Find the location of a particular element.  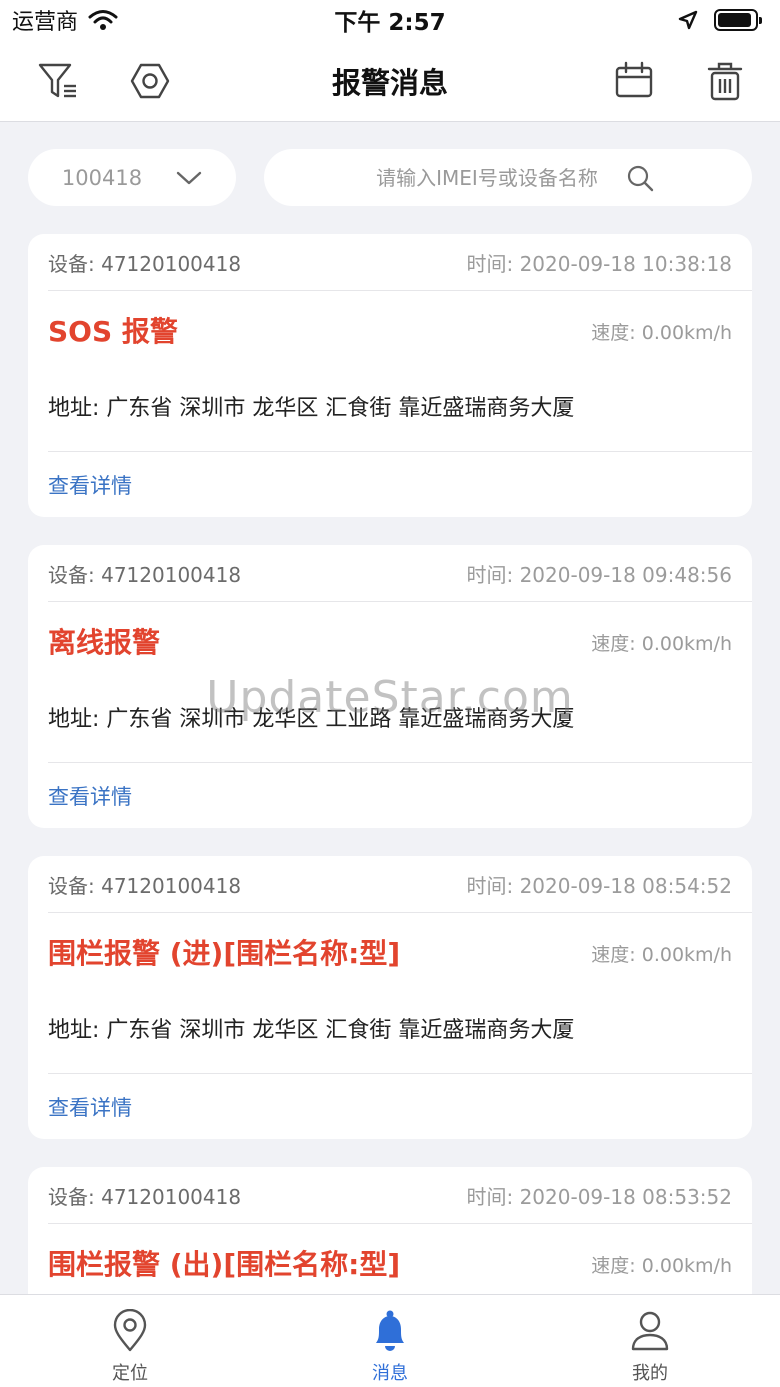

search-input is located at coordinates (487, 177).